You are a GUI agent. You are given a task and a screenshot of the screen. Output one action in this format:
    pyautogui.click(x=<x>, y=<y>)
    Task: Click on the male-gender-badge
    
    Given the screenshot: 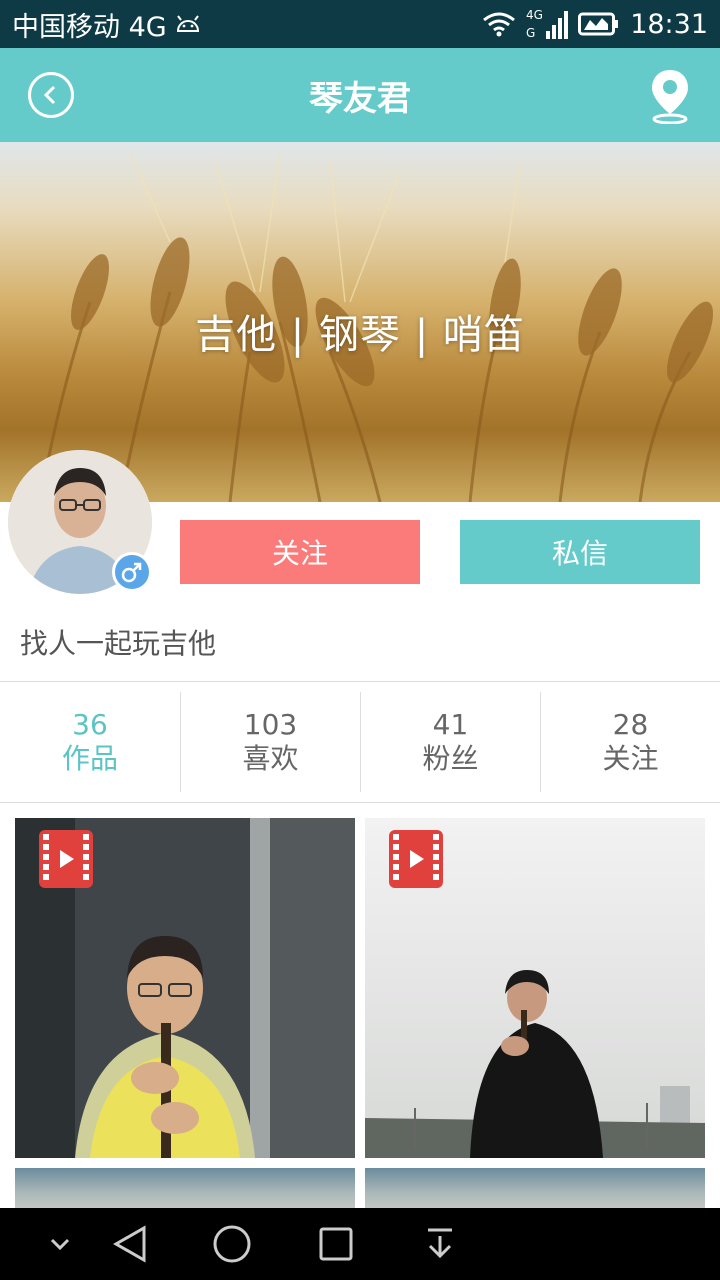 What is the action you would take?
    pyautogui.click(x=132, y=572)
    